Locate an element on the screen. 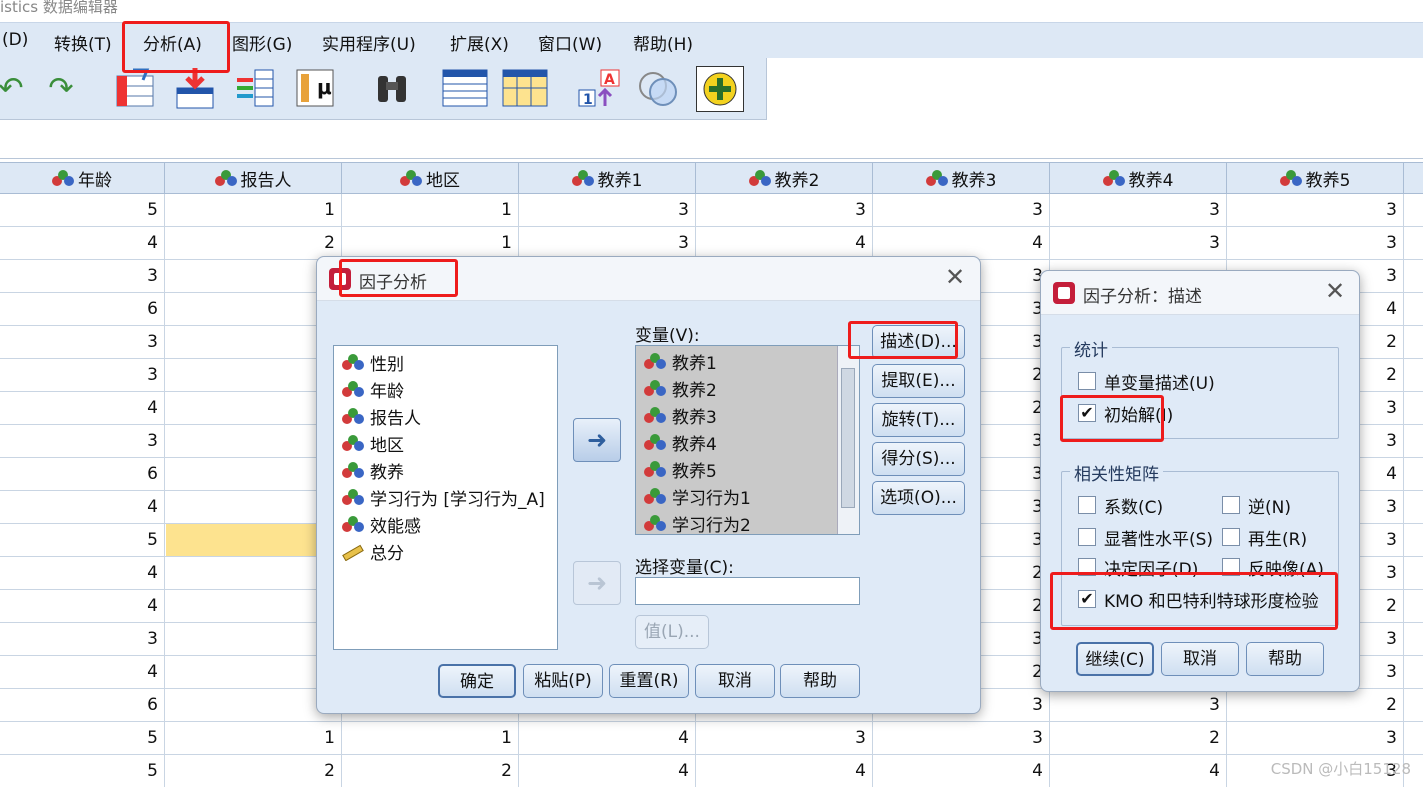 This screenshot has width=1423, height=787. selected-cell is located at coordinates (253, 540).